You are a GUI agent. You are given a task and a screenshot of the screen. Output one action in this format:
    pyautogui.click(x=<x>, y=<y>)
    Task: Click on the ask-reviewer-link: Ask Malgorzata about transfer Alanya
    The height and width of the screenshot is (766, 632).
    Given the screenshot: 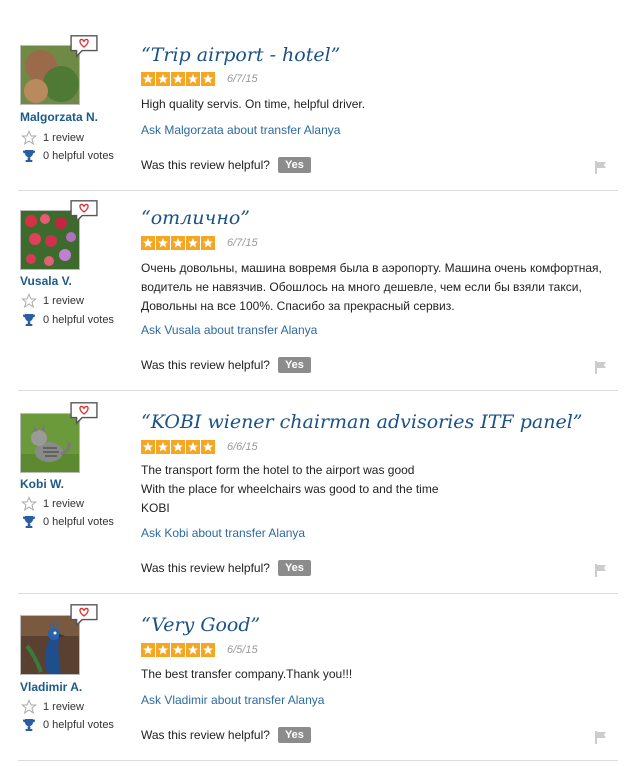 What is the action you would take?
    pyautogui.click(x=240, y=130)
    